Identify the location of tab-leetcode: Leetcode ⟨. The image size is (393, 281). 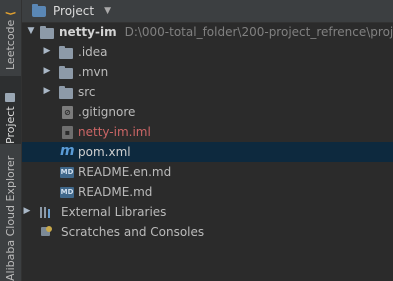
(10, 35).